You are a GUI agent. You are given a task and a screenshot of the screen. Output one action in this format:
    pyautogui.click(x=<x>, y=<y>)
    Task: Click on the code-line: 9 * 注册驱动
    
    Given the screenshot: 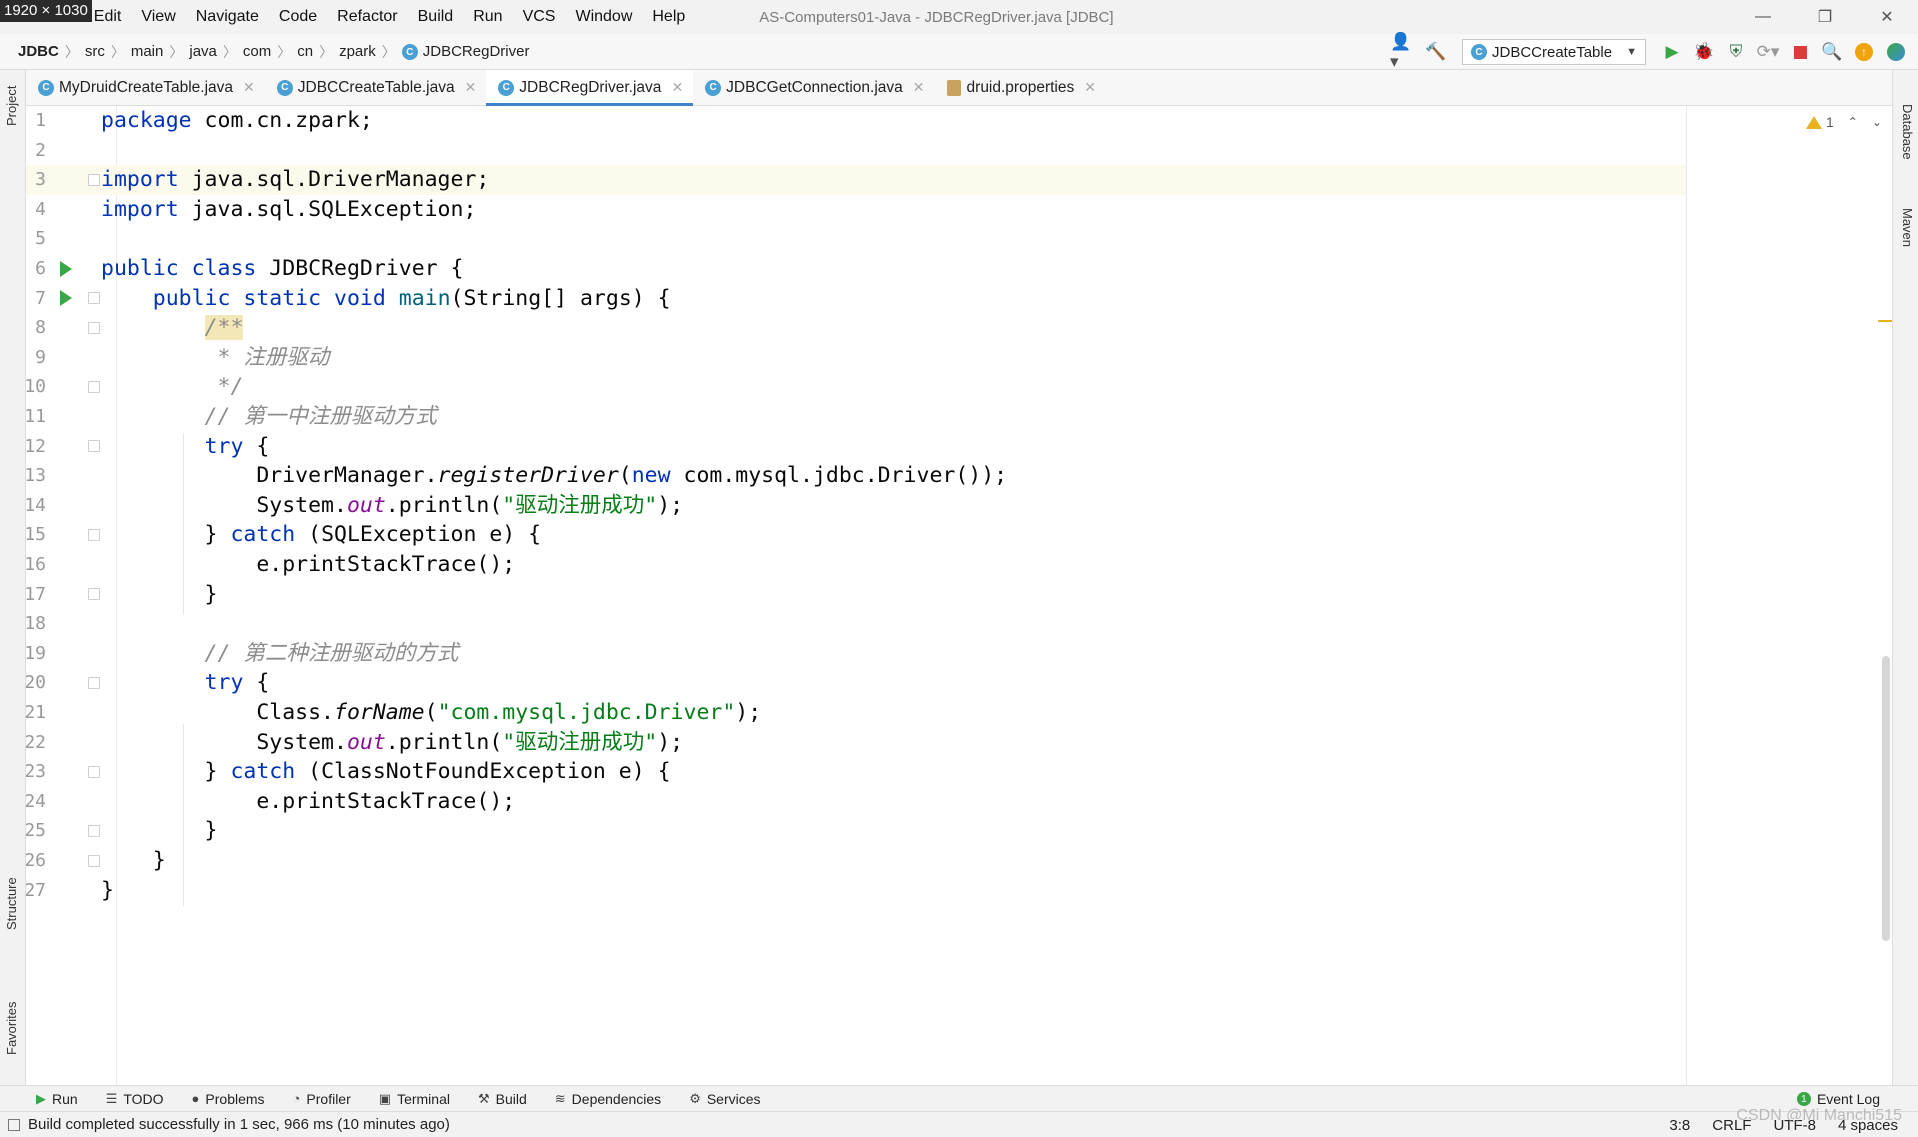 What is the action you would take?
    pyautogui.click(x=856, y=358)
    